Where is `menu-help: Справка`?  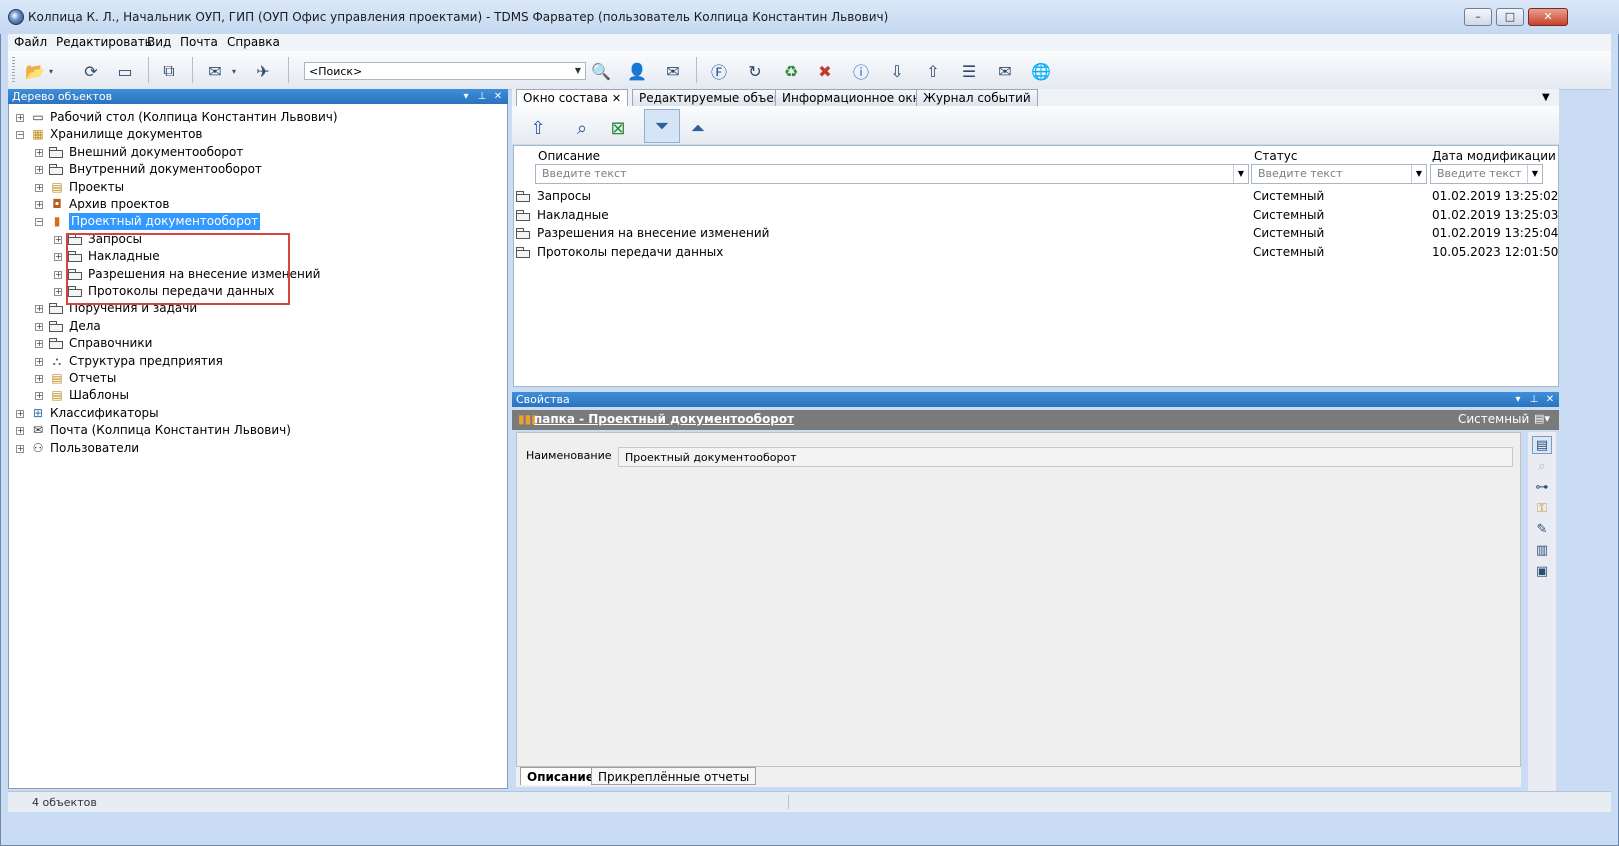
menu-help: Справка is located at coordinates (253, 42).